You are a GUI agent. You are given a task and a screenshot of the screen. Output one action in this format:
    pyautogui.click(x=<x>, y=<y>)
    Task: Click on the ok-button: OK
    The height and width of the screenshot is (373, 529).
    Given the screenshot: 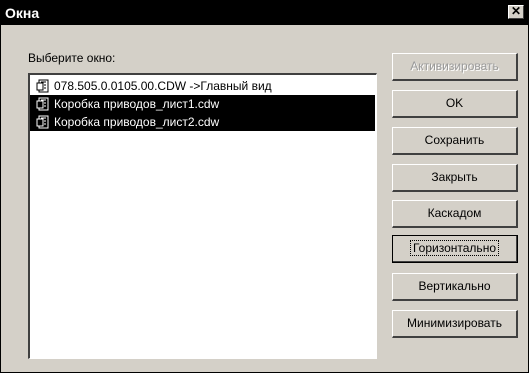 What is the action you would take?
    pyautogui.click(x=455, y=104)
    